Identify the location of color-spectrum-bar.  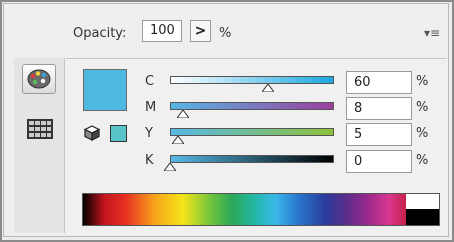
(261, 209).